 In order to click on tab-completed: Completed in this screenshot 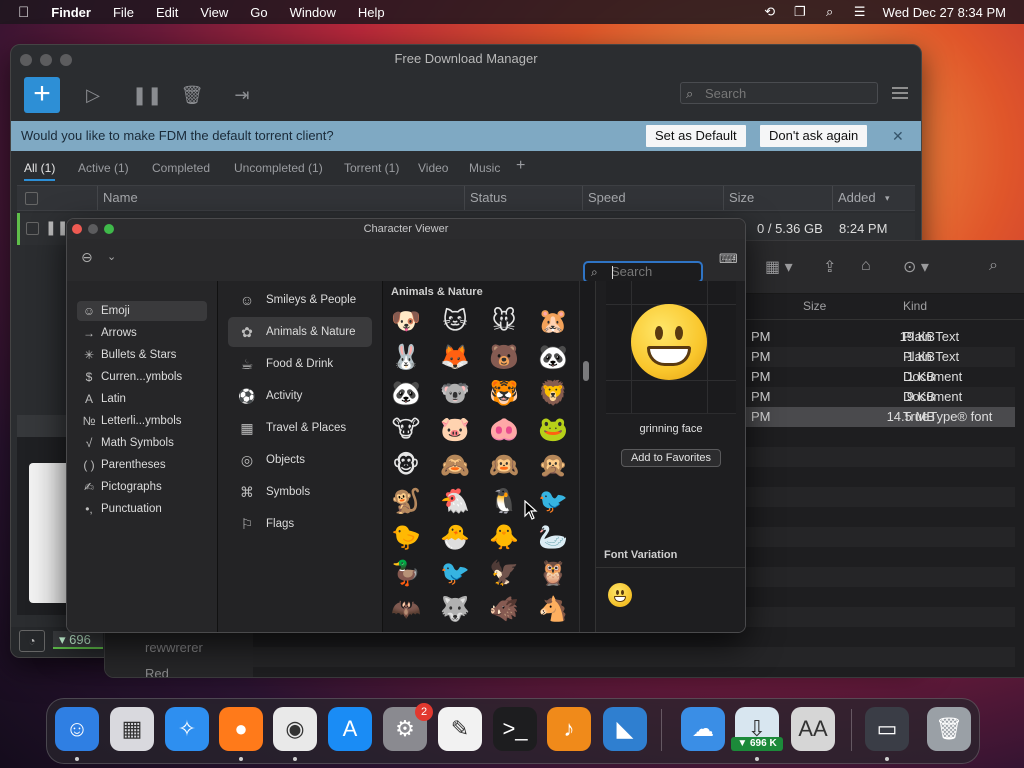, I will do `click(181, 168)`.